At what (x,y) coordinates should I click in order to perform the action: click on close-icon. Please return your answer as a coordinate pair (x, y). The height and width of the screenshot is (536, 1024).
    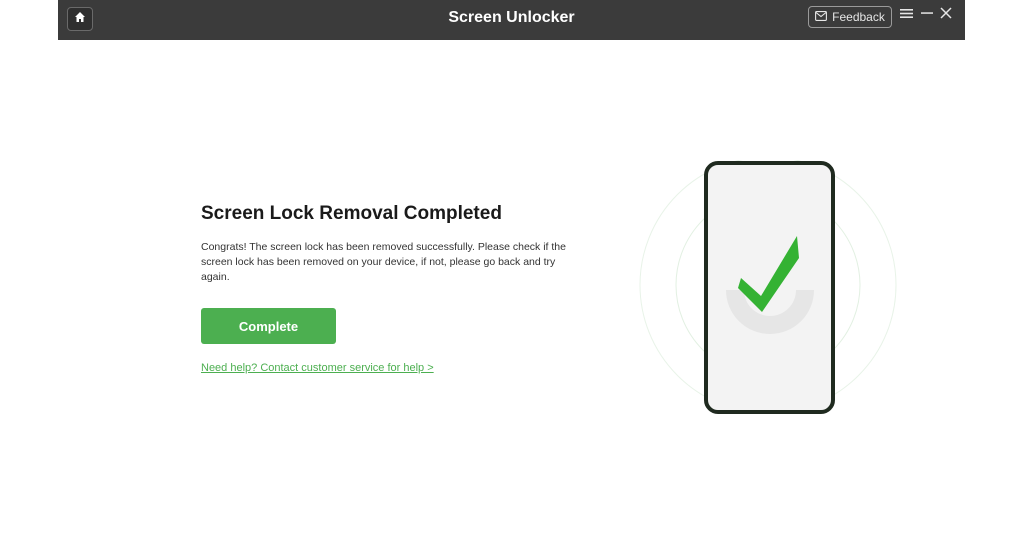
    Looking at the image, I should click on (946, 15).